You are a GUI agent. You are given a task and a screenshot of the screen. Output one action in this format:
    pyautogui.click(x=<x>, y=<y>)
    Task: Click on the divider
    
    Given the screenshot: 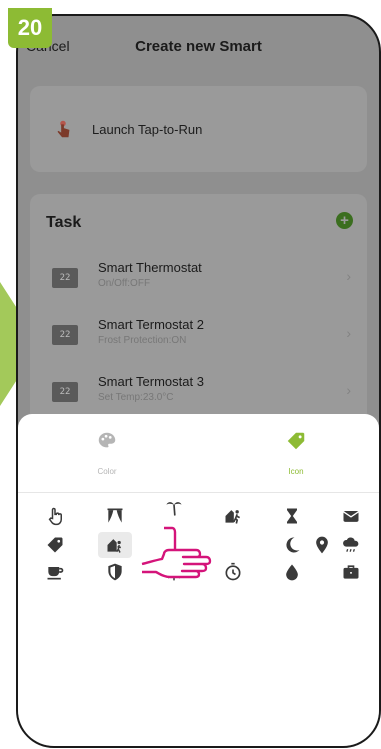 What is the action you would take?
    pyautogui.click(x=198, y=492)
    